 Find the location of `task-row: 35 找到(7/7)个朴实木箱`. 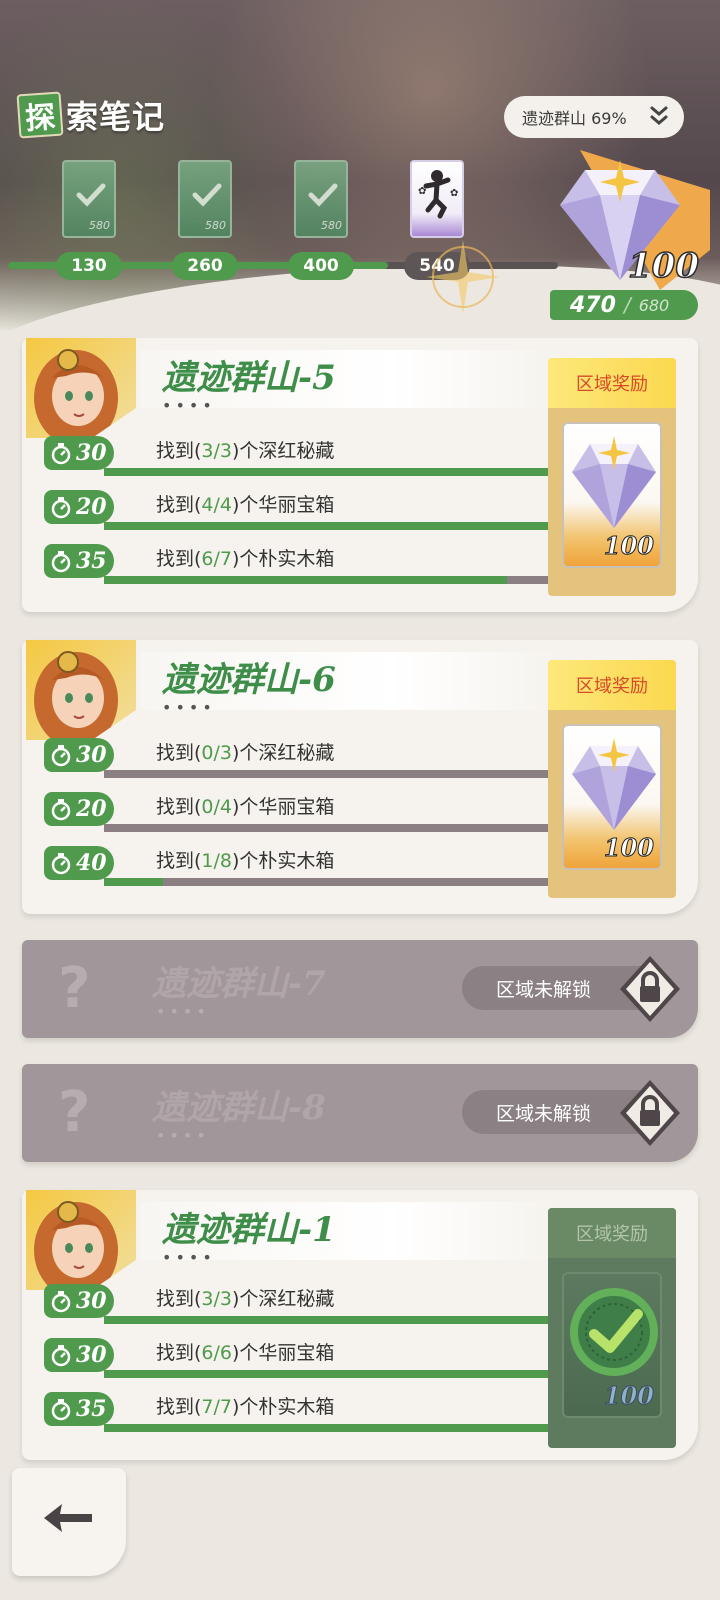

task-row: 35 找到(7/7)个朴实木箱 is located at coordinates (309, 1410).